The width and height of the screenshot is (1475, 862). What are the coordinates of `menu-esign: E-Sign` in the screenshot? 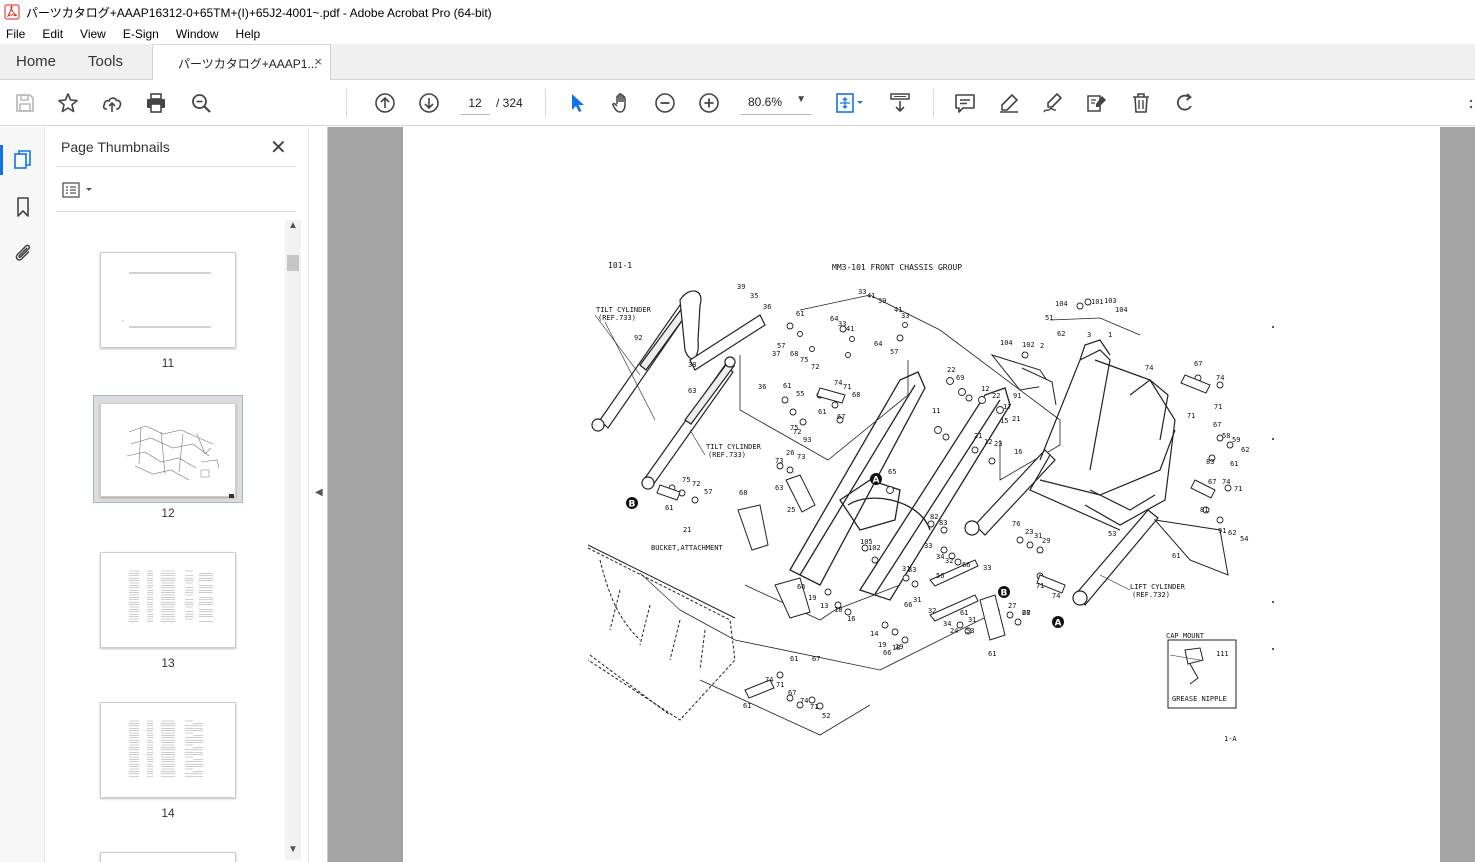 It's located at (141, 34).